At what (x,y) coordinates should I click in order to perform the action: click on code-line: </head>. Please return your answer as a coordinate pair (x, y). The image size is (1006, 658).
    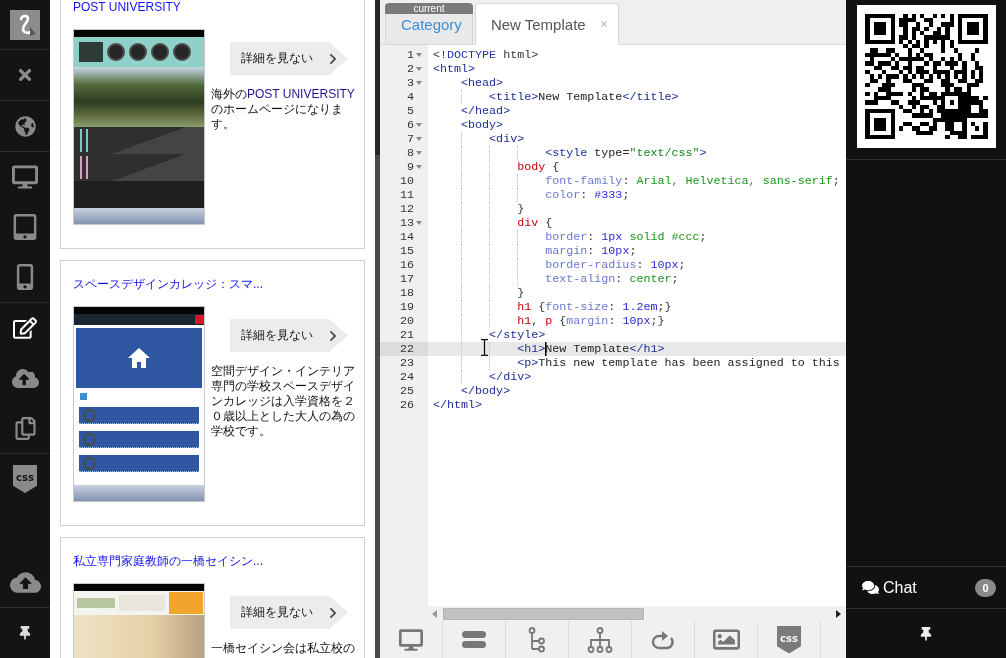
    Looking at the image, I should click on (485, 111).